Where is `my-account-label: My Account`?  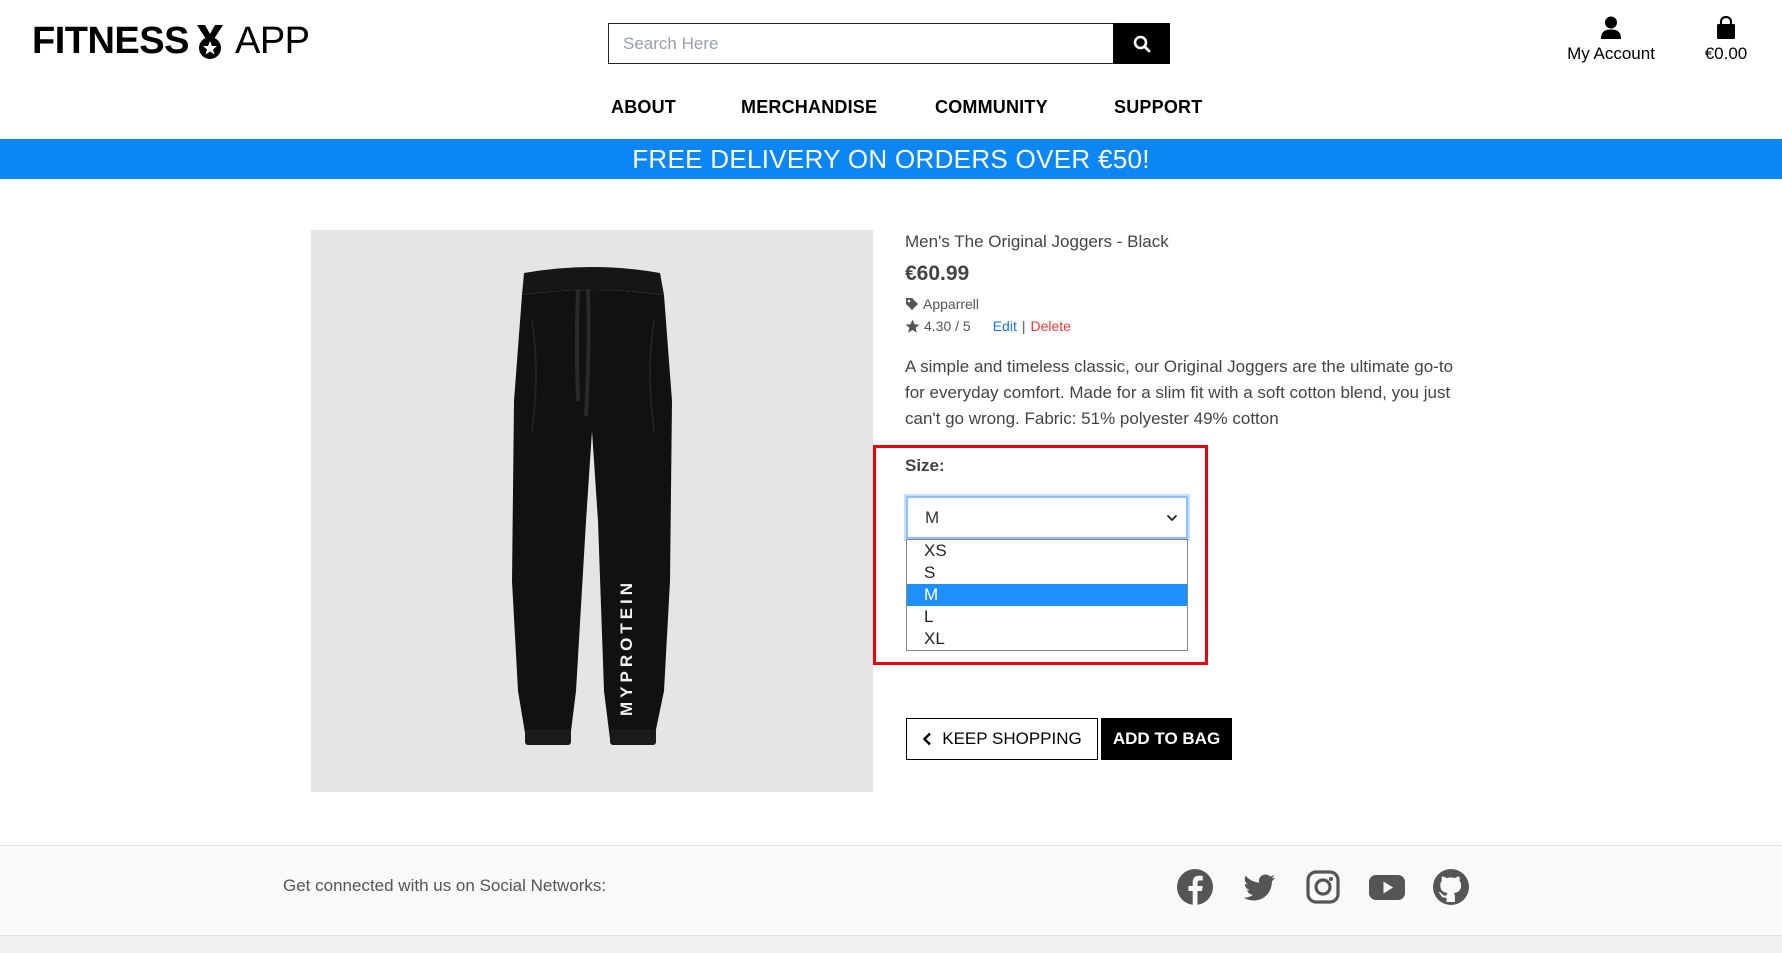 my-account-label: My Account is located at coordinates (1611, 53).